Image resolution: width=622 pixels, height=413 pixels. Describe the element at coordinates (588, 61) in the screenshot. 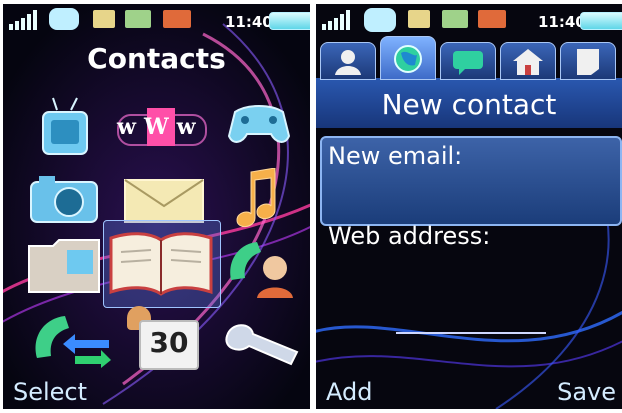

I see `note-tab-icon` at that location.